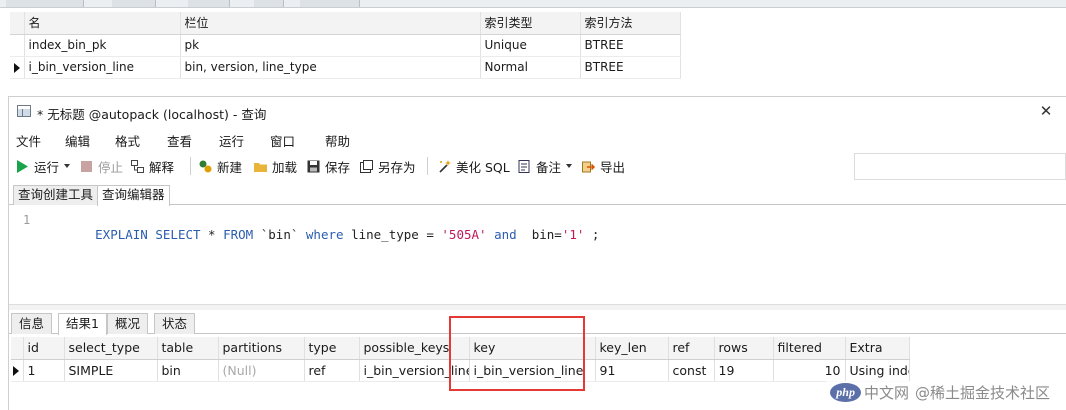 The image size is (1066, 410). What do you see at coordinates (128, 323) in the screenshot?
I see `tab-profile: 概况` at bounding box center [128, 323].